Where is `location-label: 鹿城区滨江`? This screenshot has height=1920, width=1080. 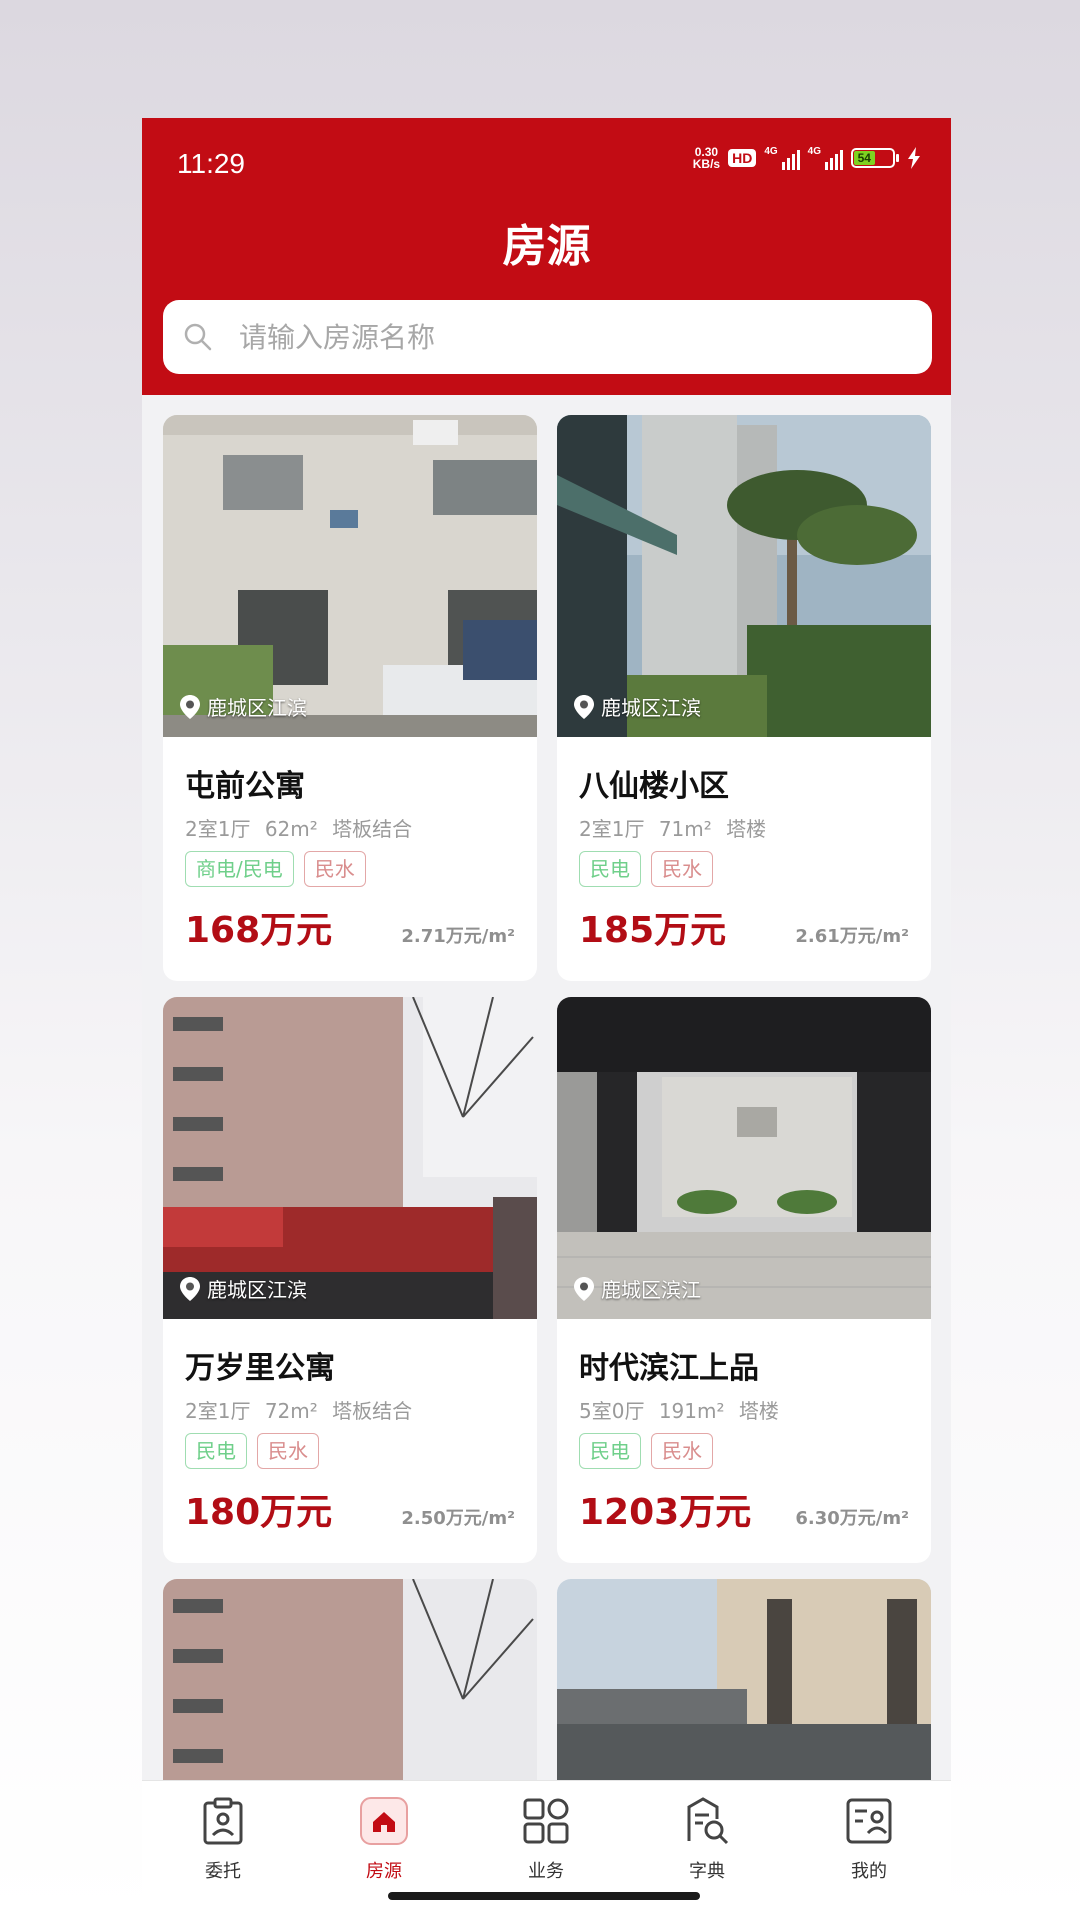
location-label: 鹿城区滨江 is located at coordinates (637, 1288).